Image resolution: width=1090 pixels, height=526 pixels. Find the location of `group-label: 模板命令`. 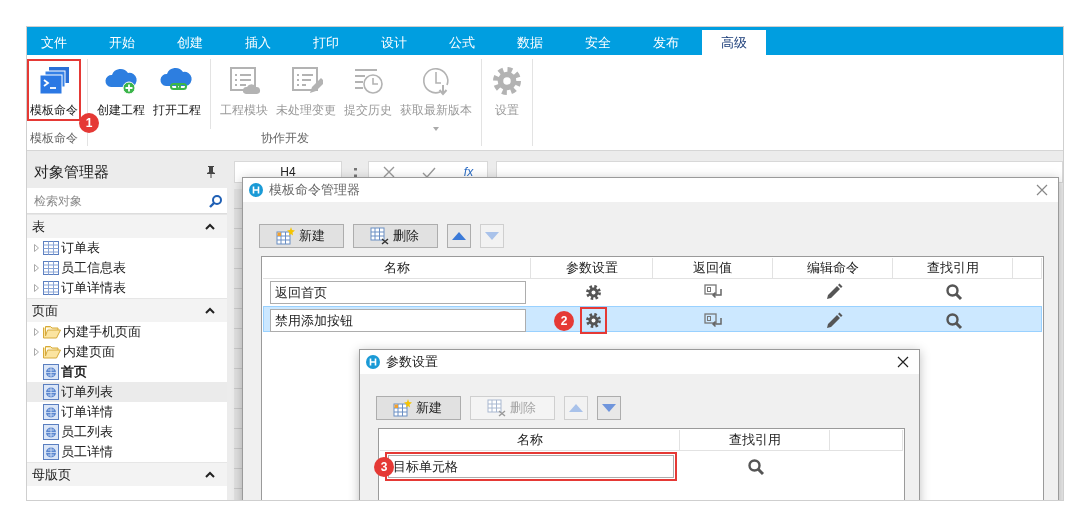

group-label: 模板命令 is located at coordinates (54, 138).